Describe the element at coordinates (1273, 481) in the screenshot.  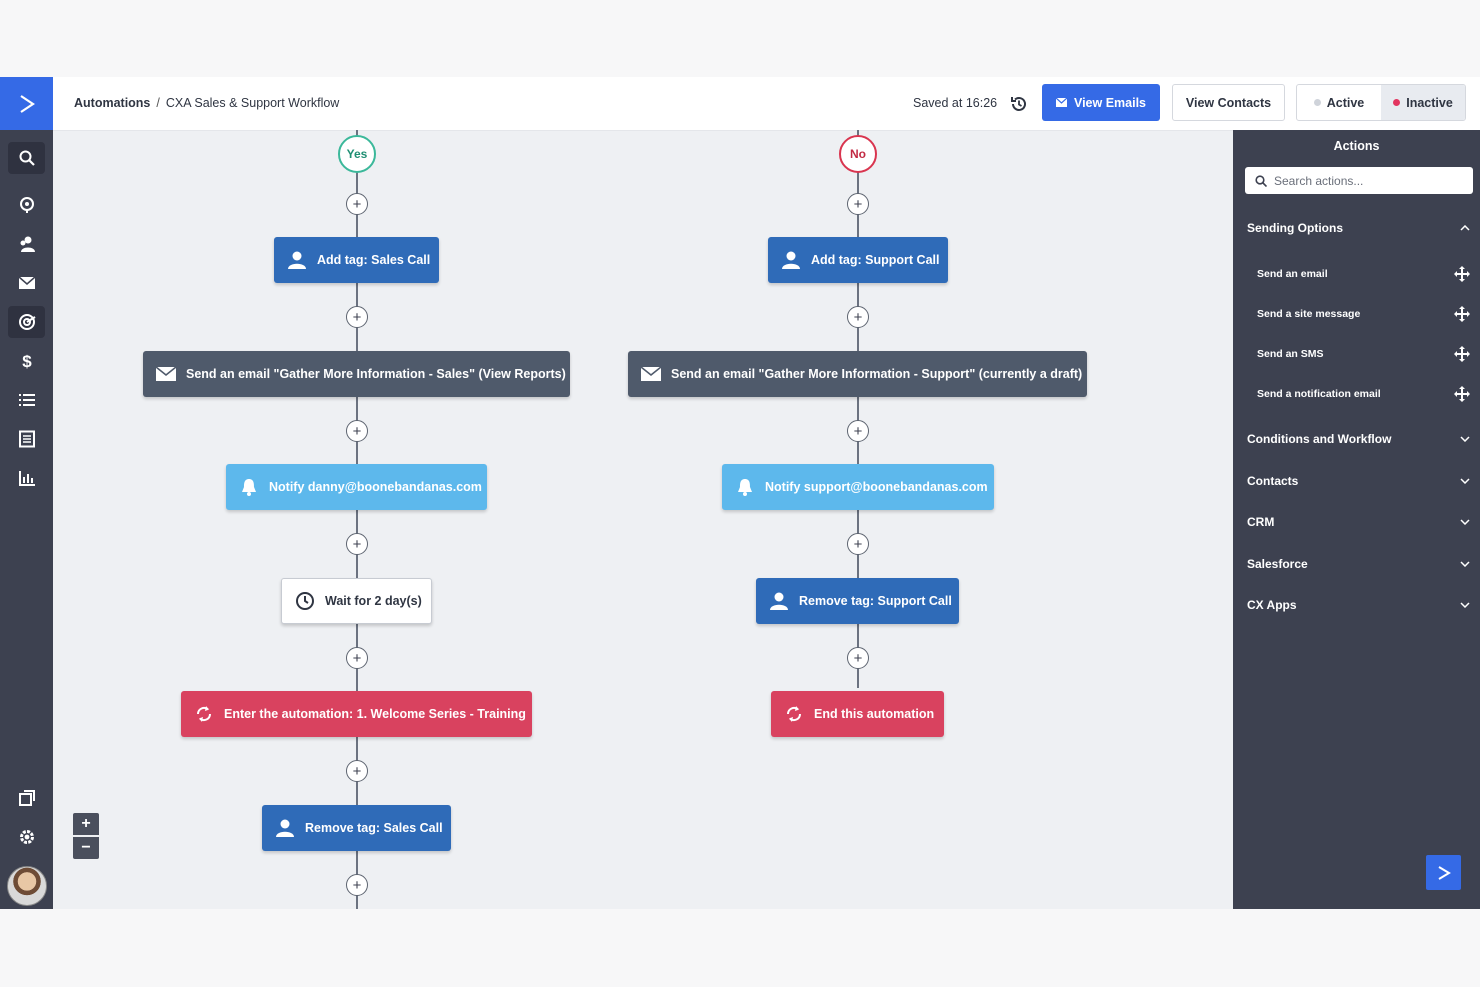
I see `section-label: Contacts` at that location.